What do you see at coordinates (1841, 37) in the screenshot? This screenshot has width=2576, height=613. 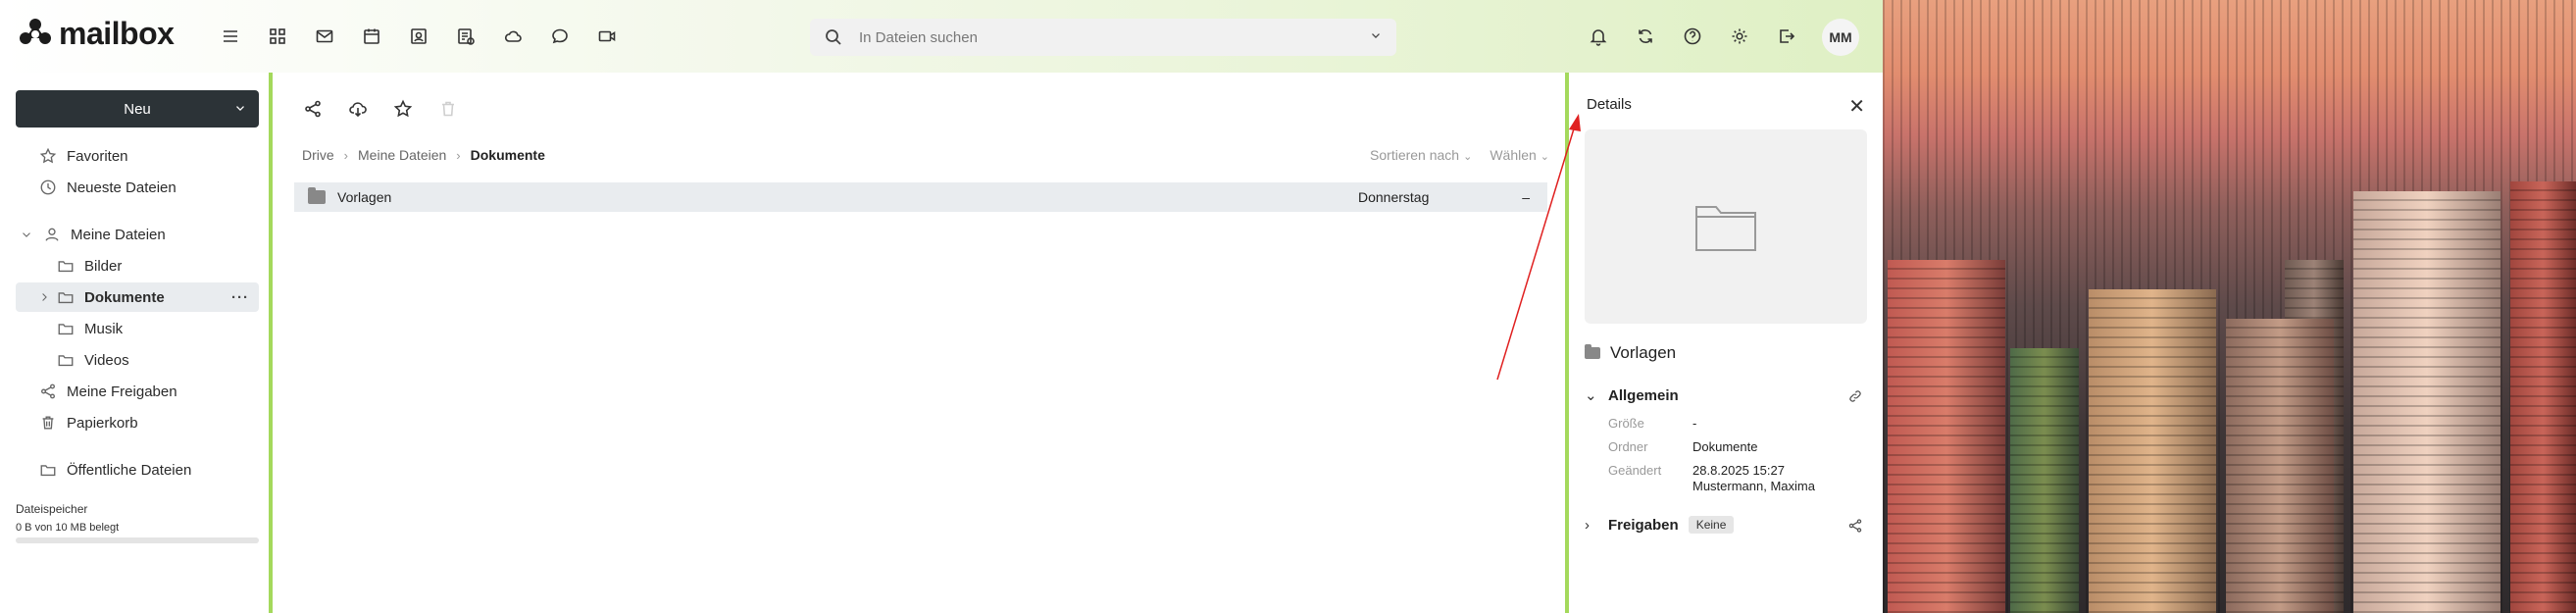 I see `avatar: MM` at bounding box center [1841, 37].